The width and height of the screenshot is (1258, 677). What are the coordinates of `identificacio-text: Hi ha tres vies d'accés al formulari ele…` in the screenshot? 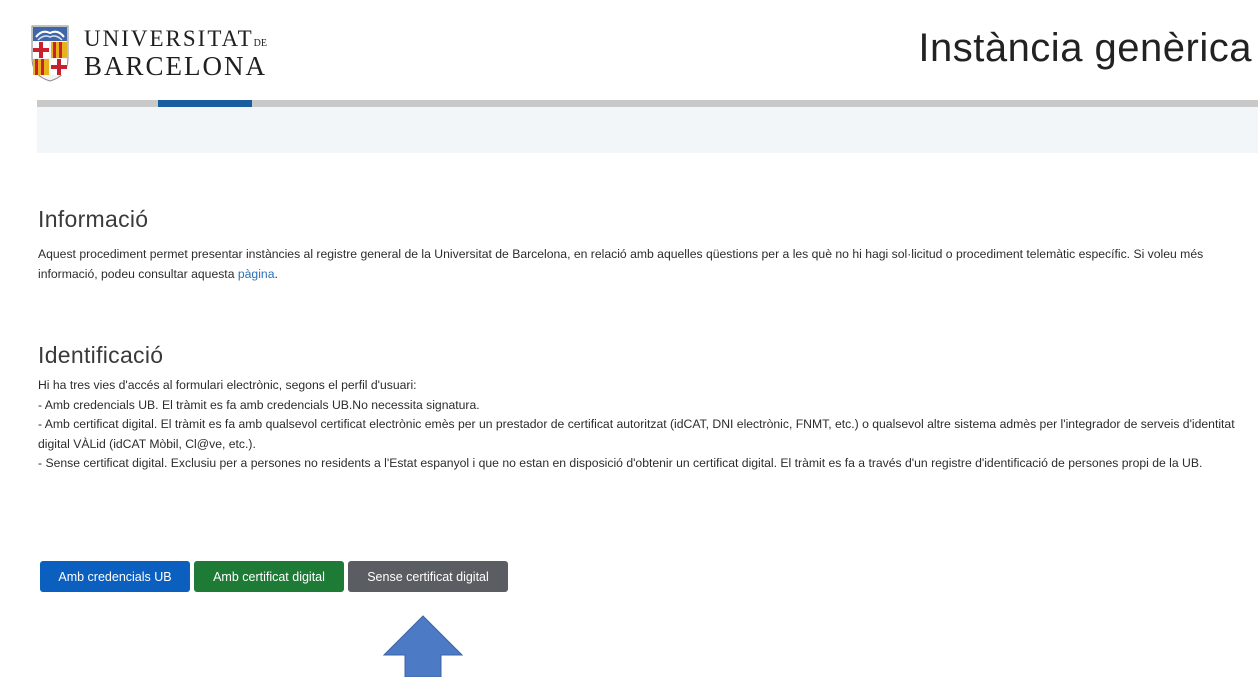 It's located at (645, 425).